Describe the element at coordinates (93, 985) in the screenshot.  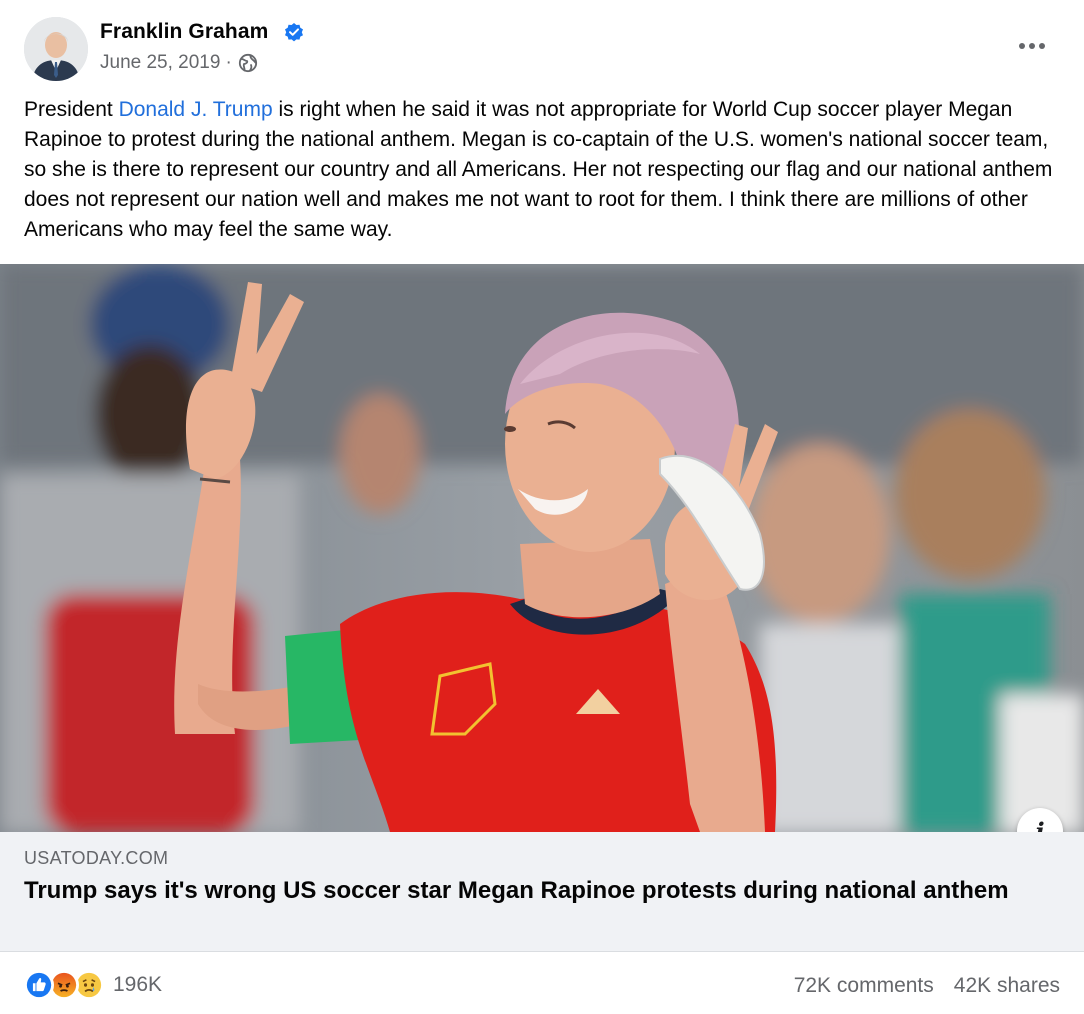
I see `reactions-summary: 196K` at that location.